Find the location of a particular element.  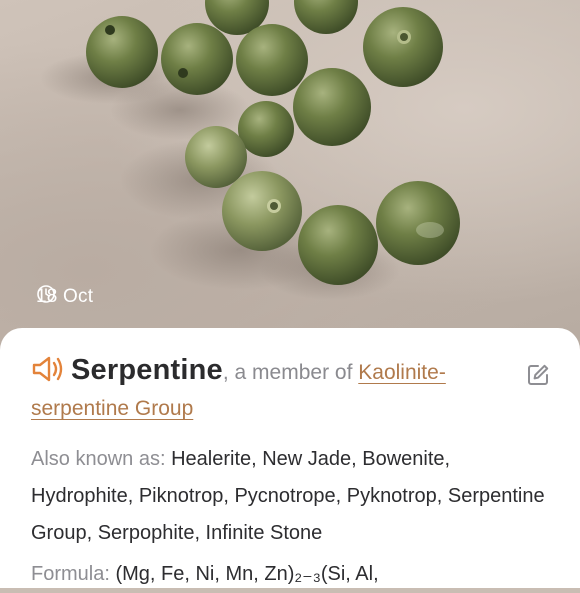

formula-label: Formula: is located at coordinates (70, 574).